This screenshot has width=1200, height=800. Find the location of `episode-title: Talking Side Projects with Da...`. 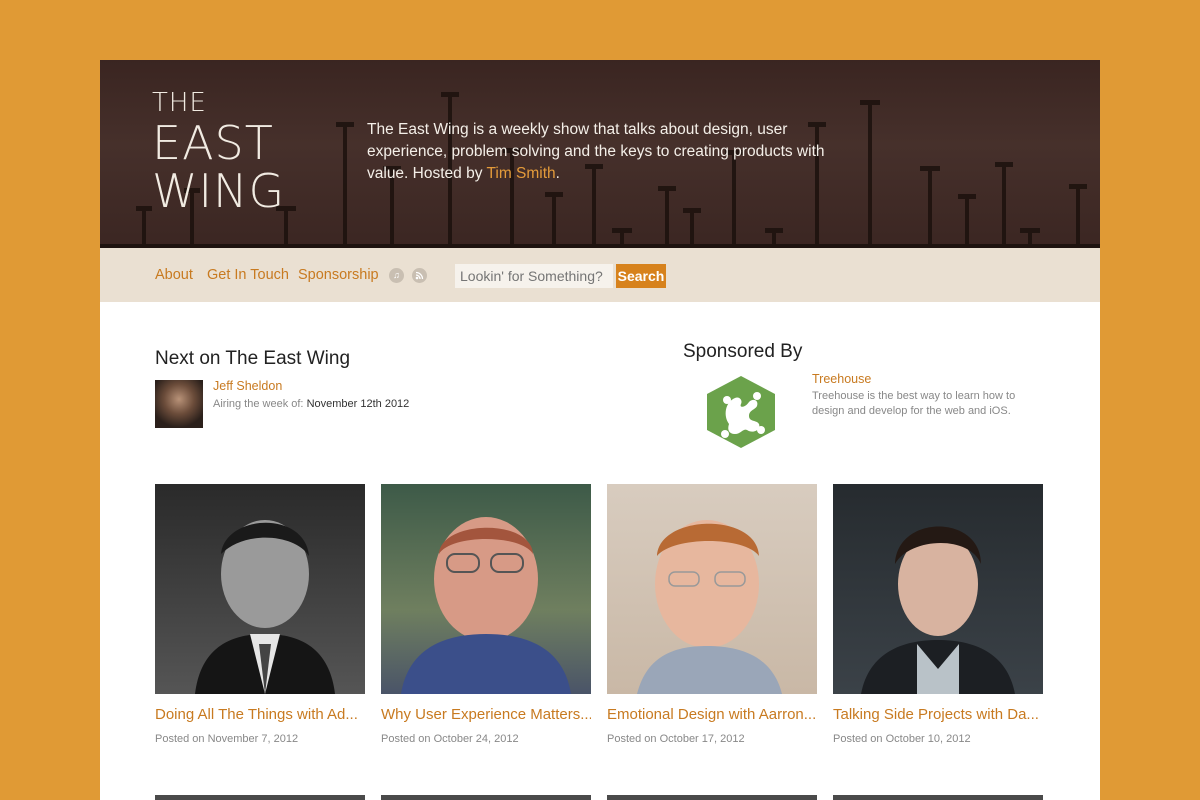

episode-title: Talking Side Projects with Da... is located at coordinates (938, 714).